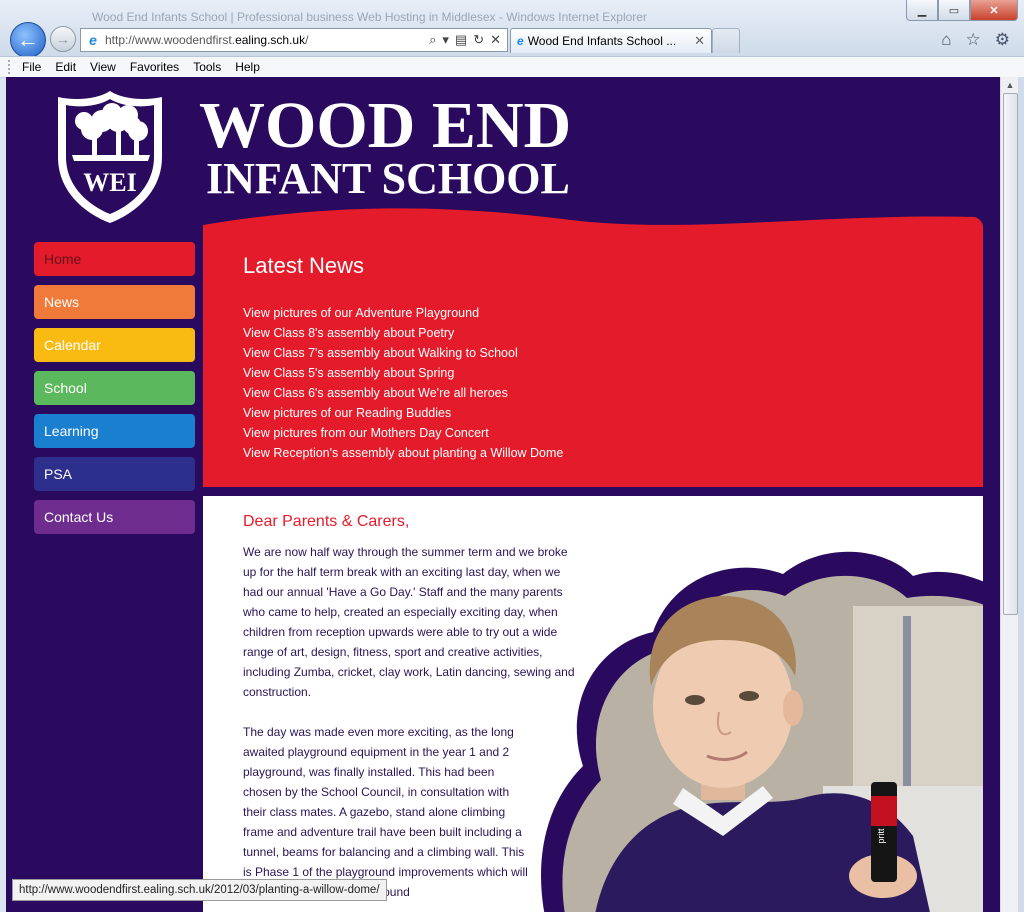  I want to click on menu-bar: File Edit View Favorites Tools Help, so click(512, 67).